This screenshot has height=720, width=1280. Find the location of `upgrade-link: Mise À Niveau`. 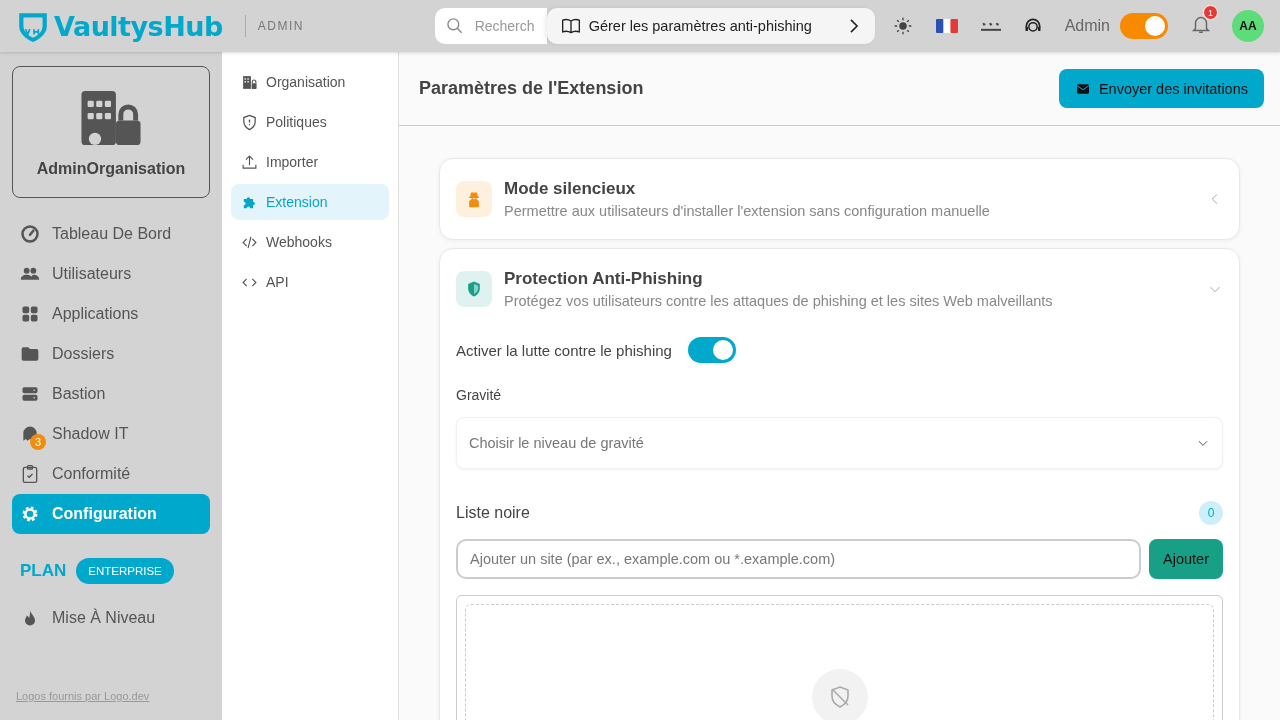

upgrade-link: Mise À Niveau is located at coordinates (111, 618).